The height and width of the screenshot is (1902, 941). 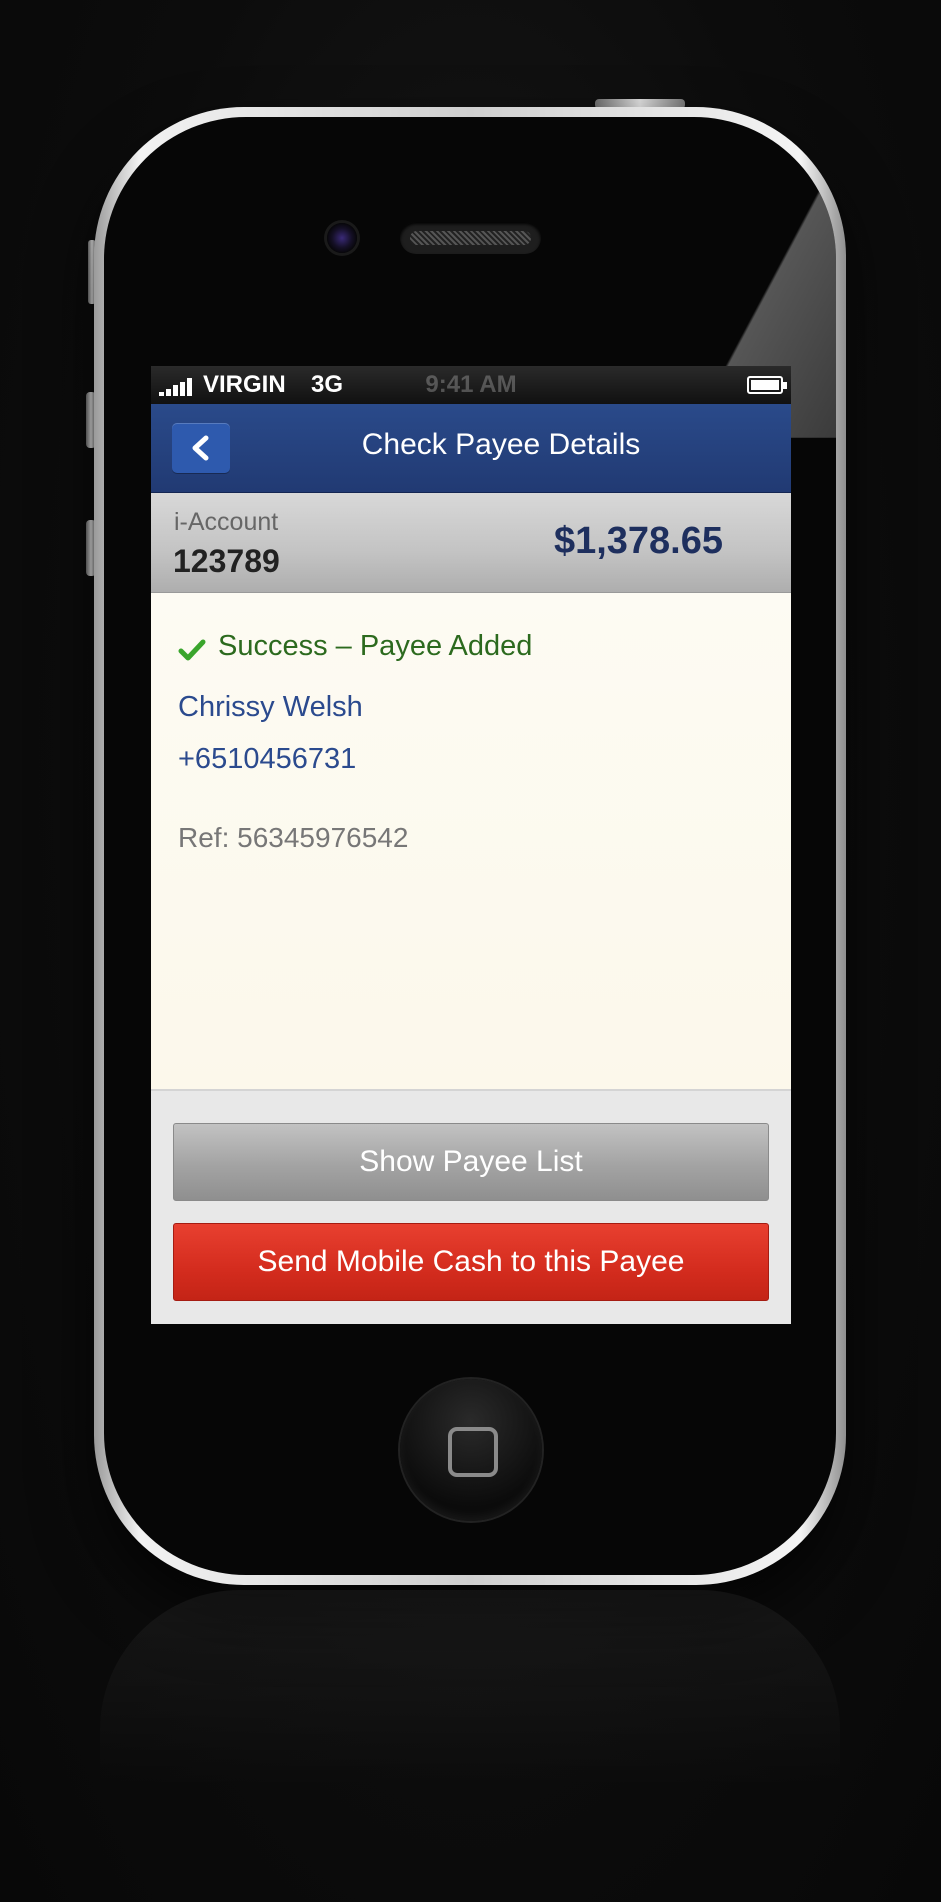 I want to click on speaker-mesh, so click(x=470, y=238).